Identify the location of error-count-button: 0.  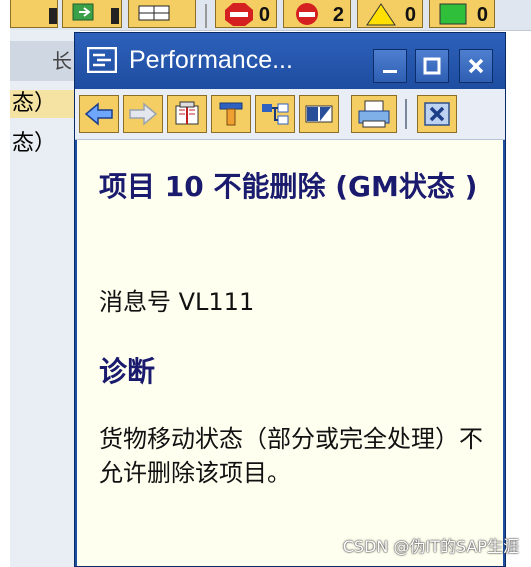
(246, 14).